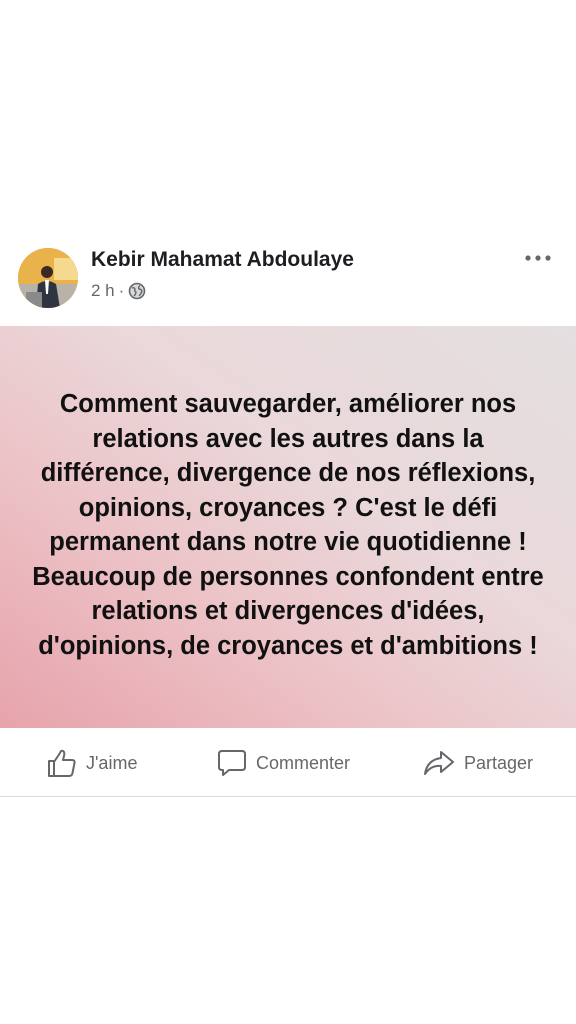 The height and width of the screenshot is (1024, 576). What do you see at coordinates (499, 762) in the screenshot?
I see `share-label: Partager` at bounding box center [499, 762].